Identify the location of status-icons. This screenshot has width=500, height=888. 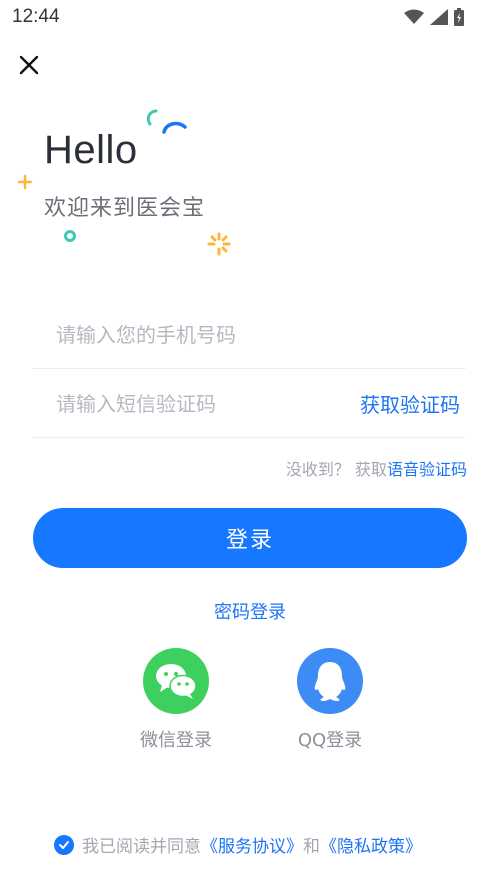
(434, 17).